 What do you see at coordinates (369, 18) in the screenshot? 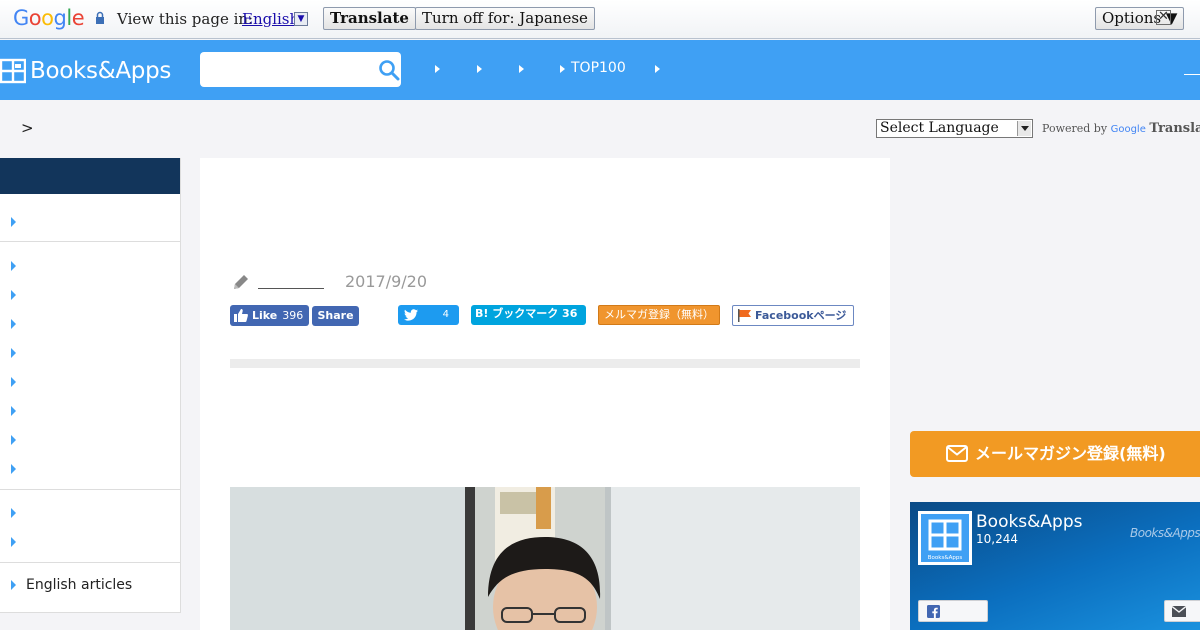
I see `translate-button: Translate` at bounding box center [369, 18].